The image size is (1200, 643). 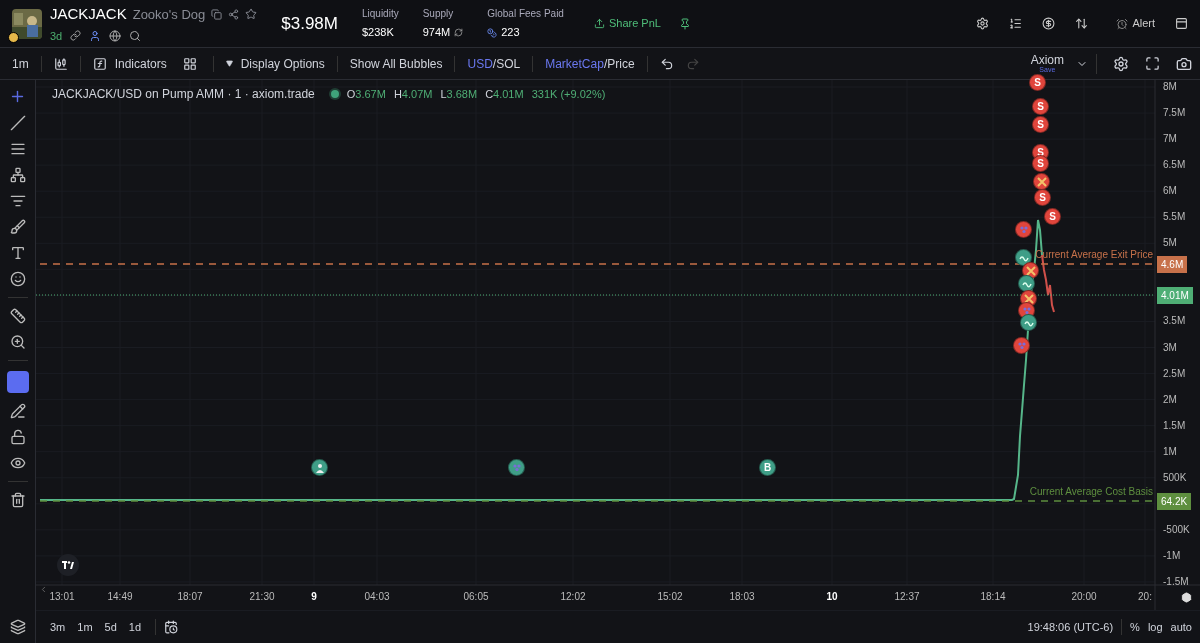 I want to click on x-axis-label: 15:02, so click(x=670, y=597).